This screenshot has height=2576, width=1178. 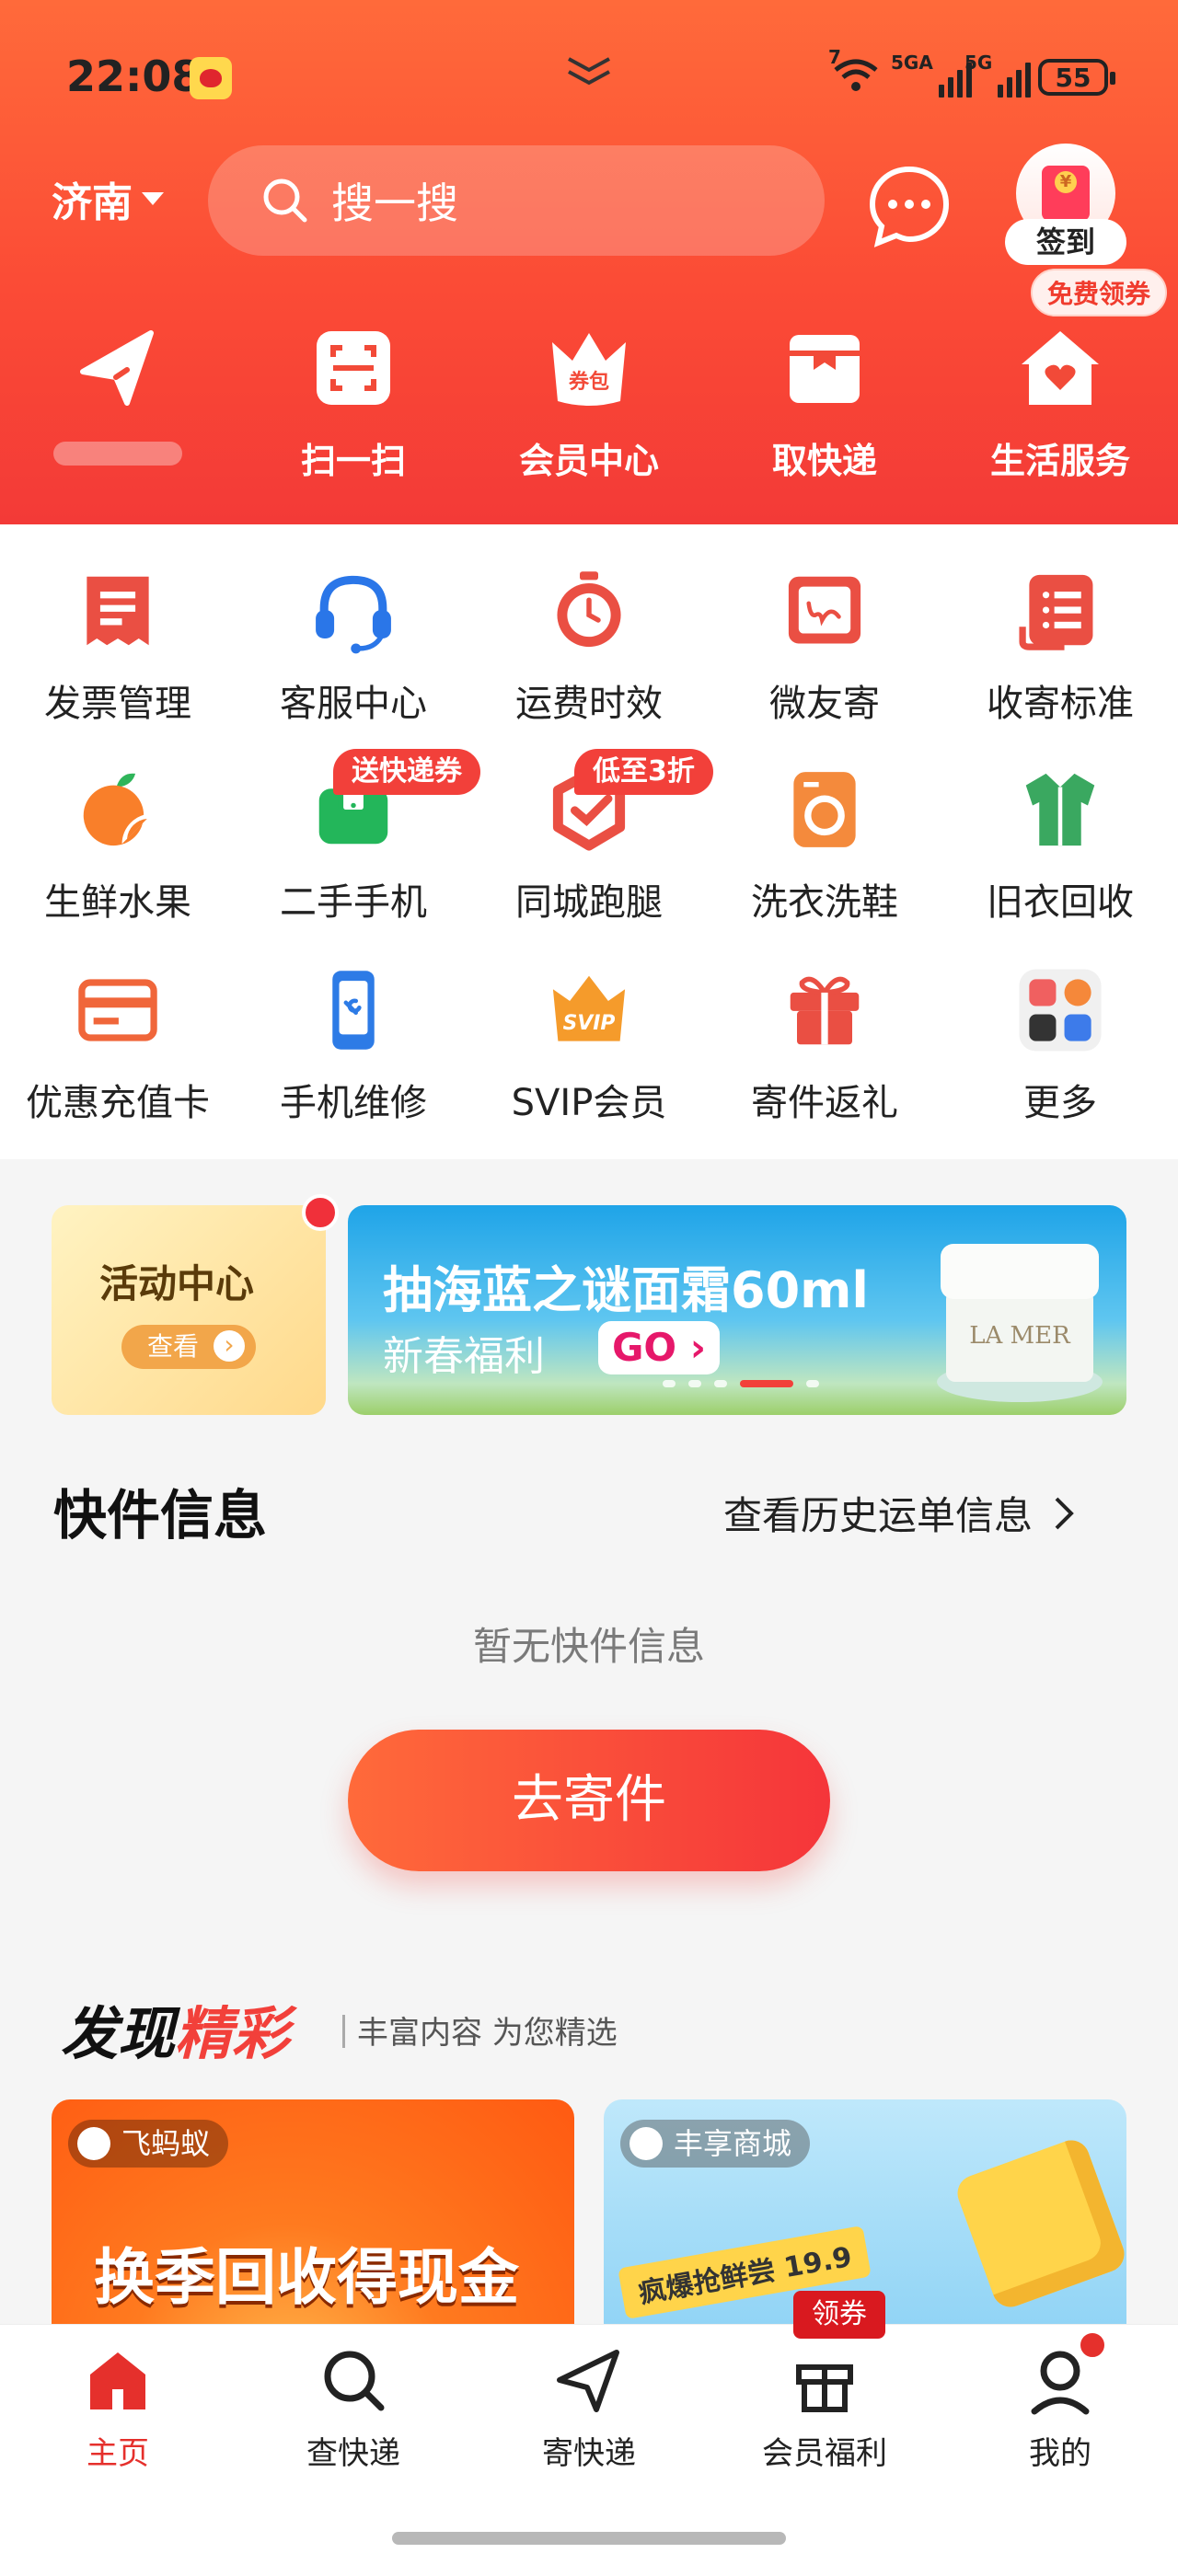 I want to click on promo-badge-used-phone: 送快递券, so click(x=406, y=772).